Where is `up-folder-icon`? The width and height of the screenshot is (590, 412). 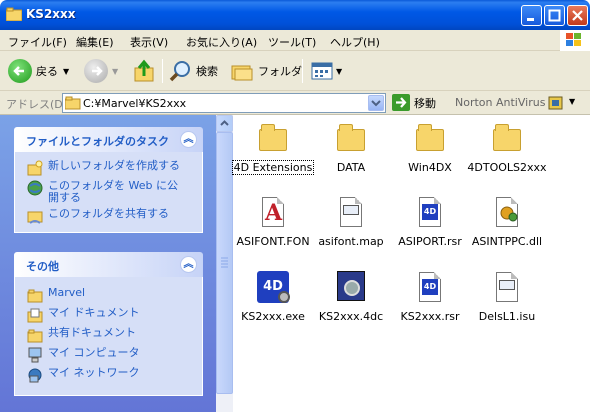
up-folder-icon is located at coordinates (144, 70).